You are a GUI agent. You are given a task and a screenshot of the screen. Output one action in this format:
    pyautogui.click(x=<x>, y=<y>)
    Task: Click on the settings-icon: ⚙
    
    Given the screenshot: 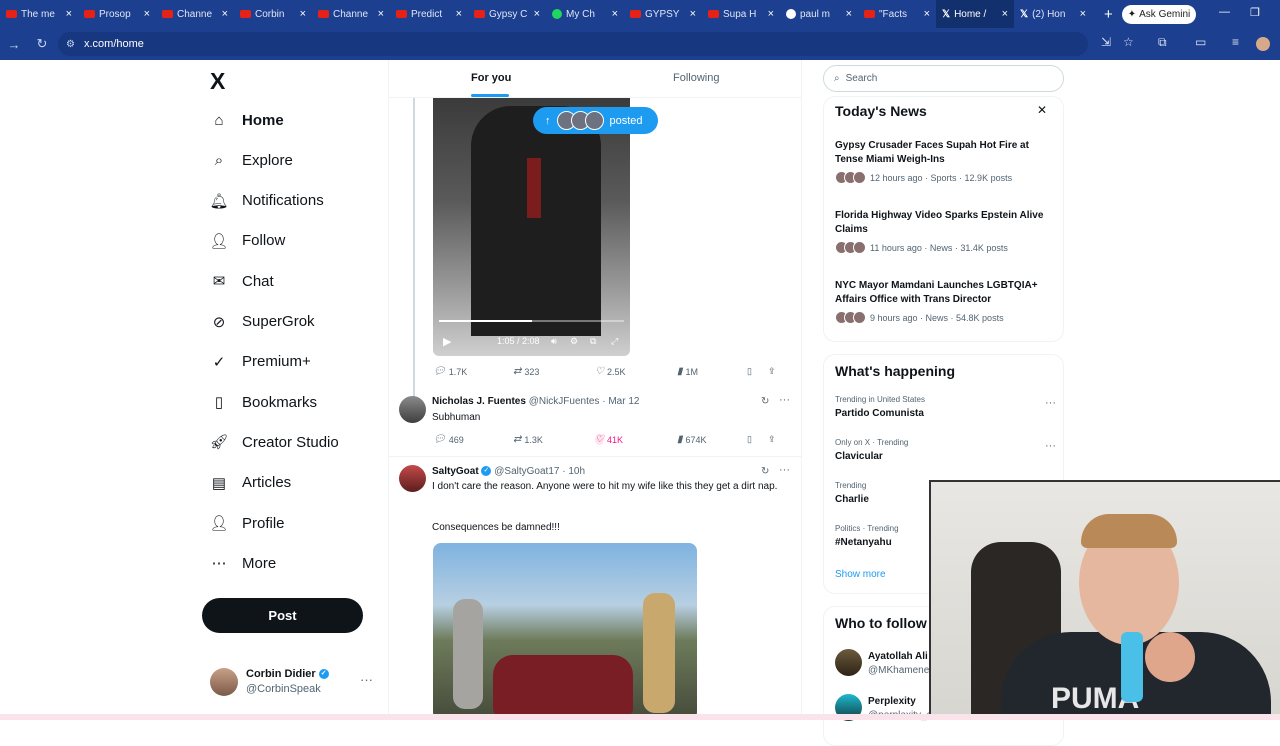 What is the action you would take?
    pyautogui.click(x=574, y=341)
    